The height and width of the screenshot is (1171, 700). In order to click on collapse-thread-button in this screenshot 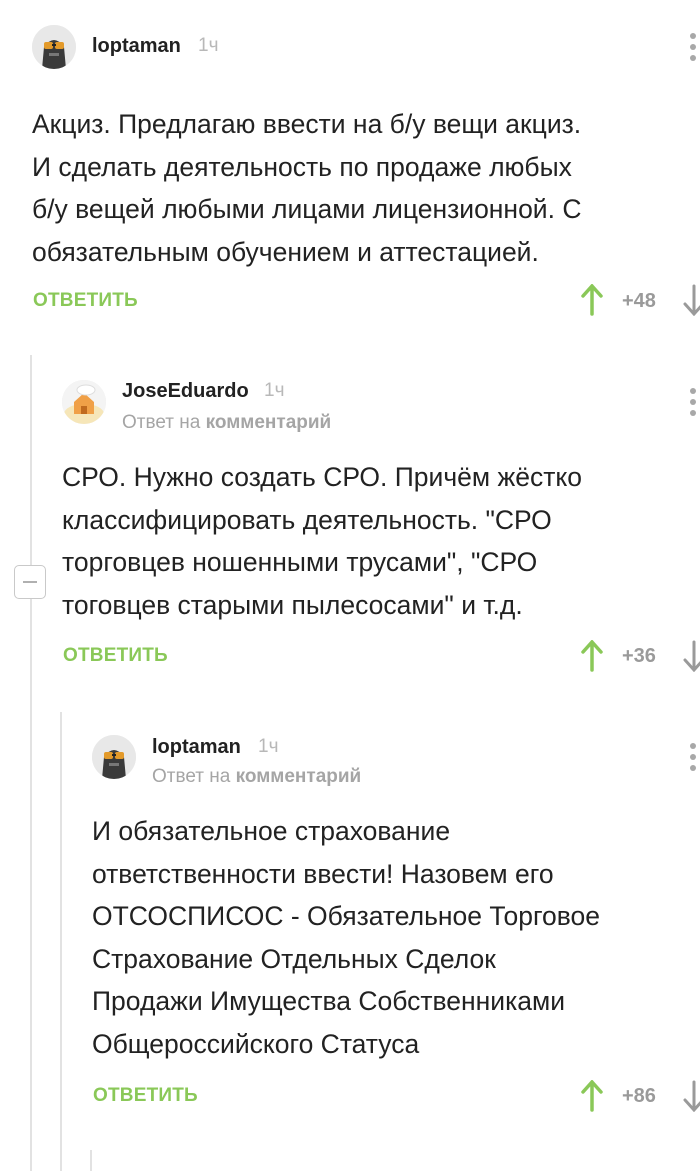, I will do `click(30, 582)`.